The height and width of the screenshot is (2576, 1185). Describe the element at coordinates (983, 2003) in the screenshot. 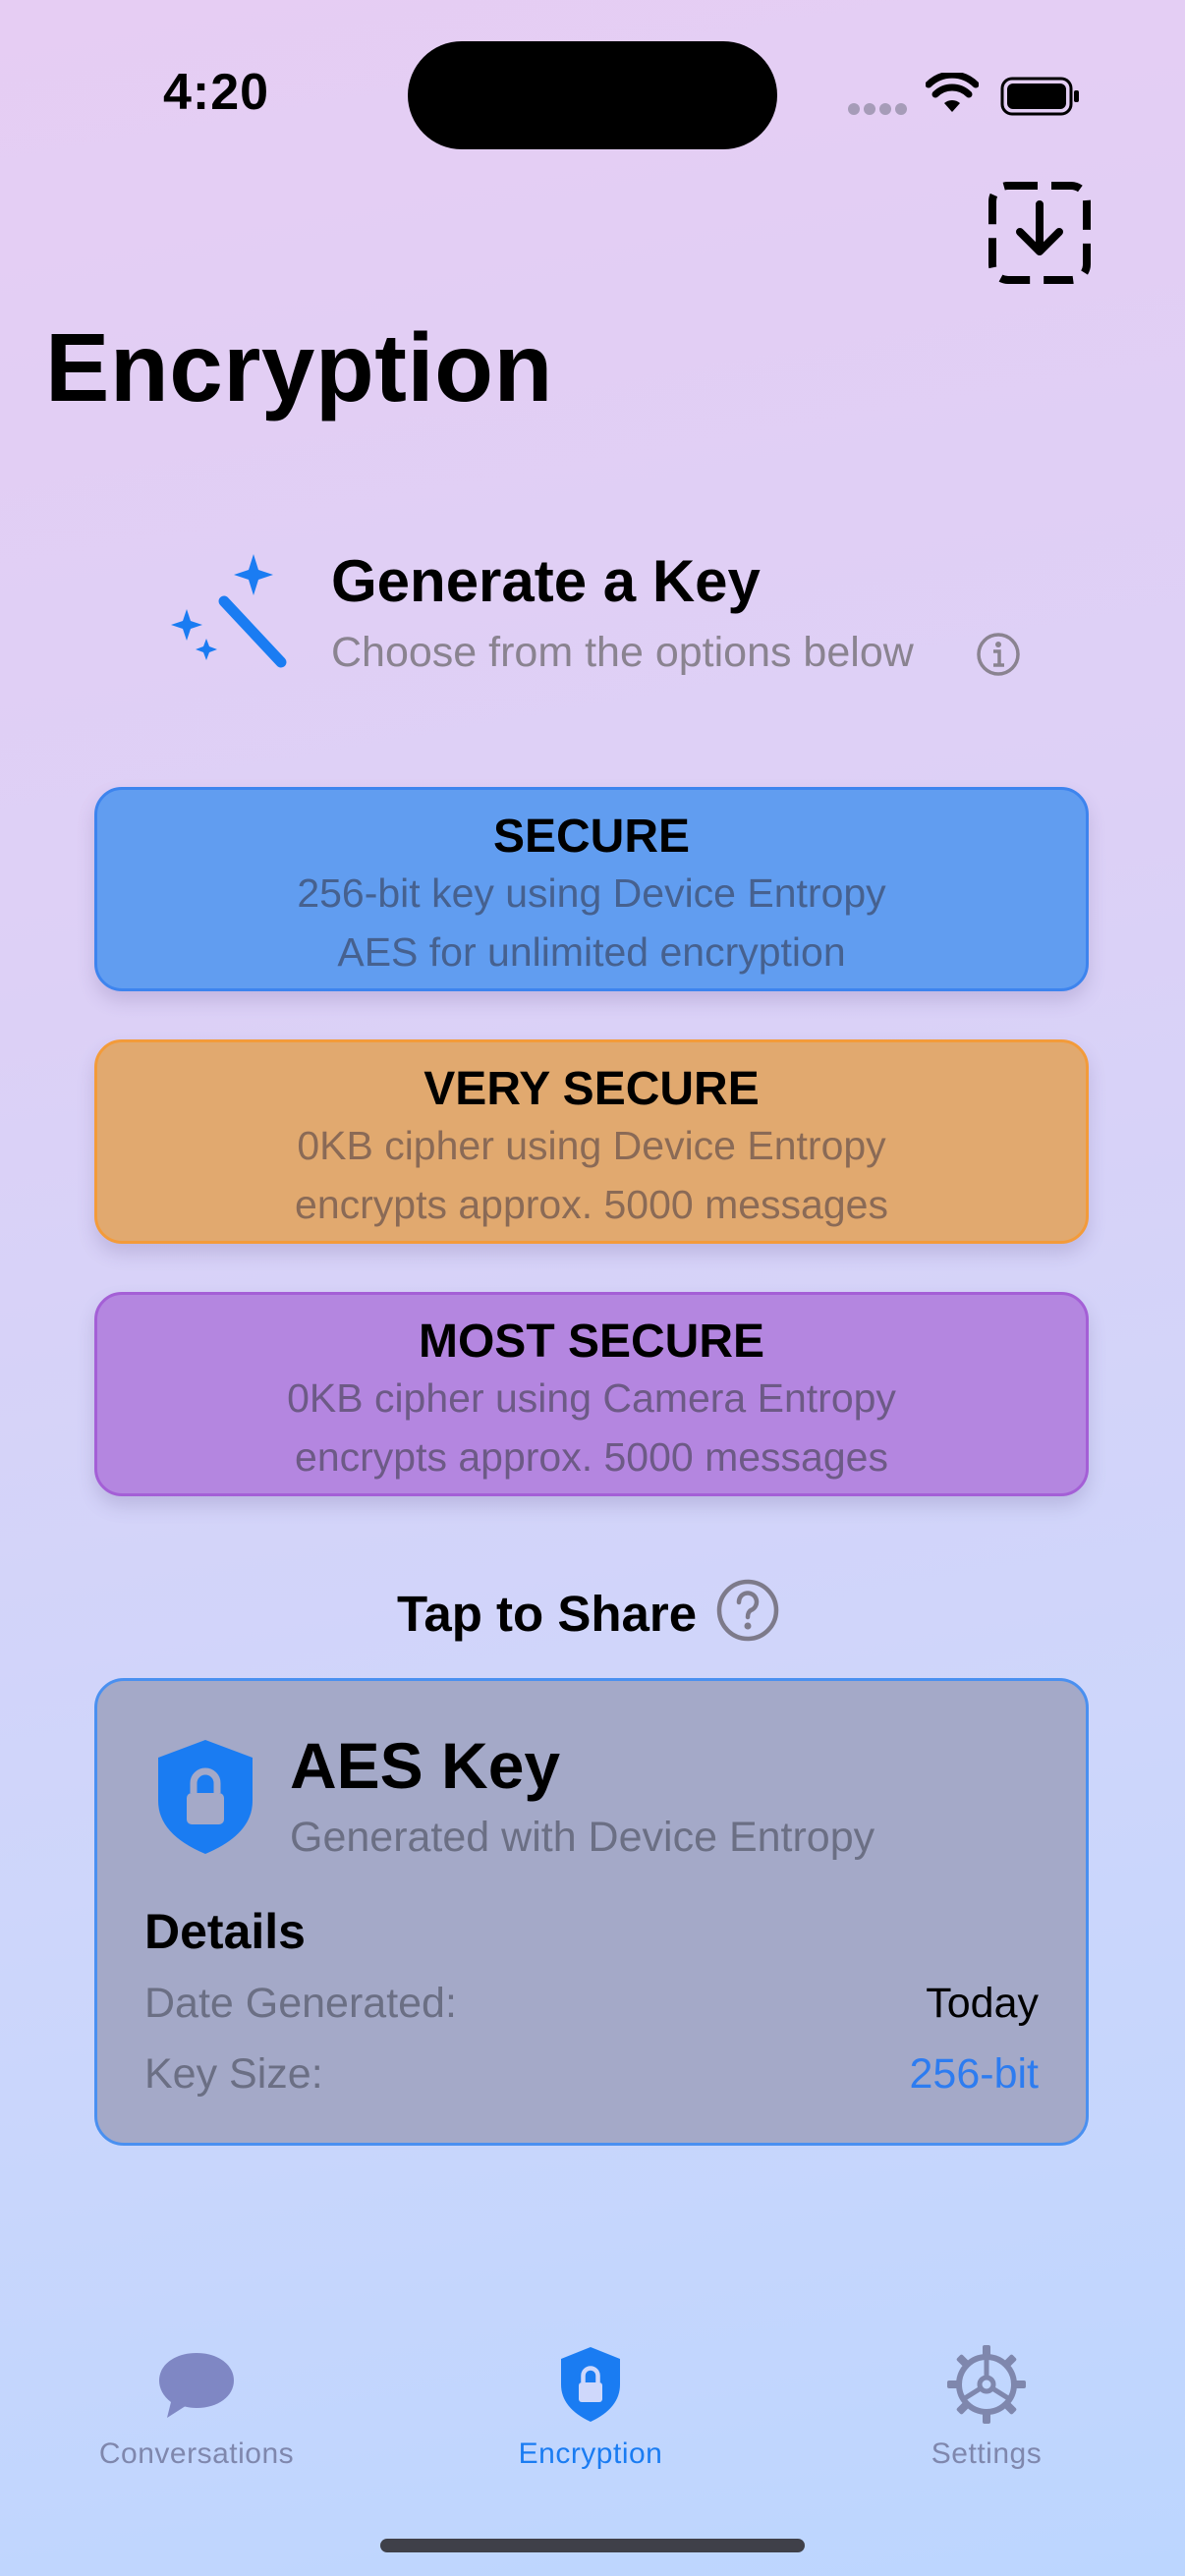

I see `date-generated-value: Today` at that location.